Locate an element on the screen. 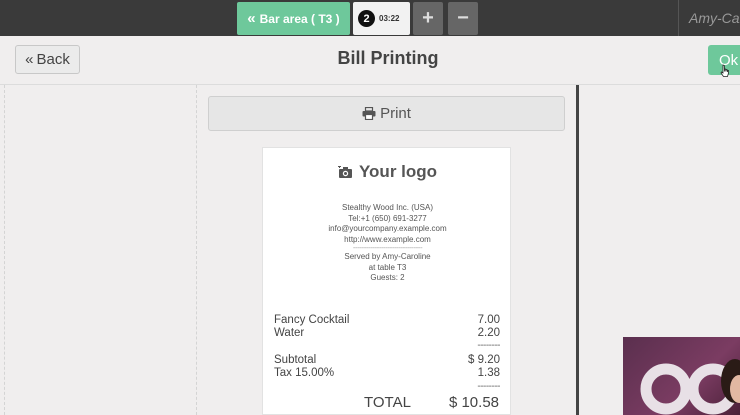 This screenshot has width=740, height=415. bar-area-button: « Bar area ( T3 ) is located at coordinates (293, 18).